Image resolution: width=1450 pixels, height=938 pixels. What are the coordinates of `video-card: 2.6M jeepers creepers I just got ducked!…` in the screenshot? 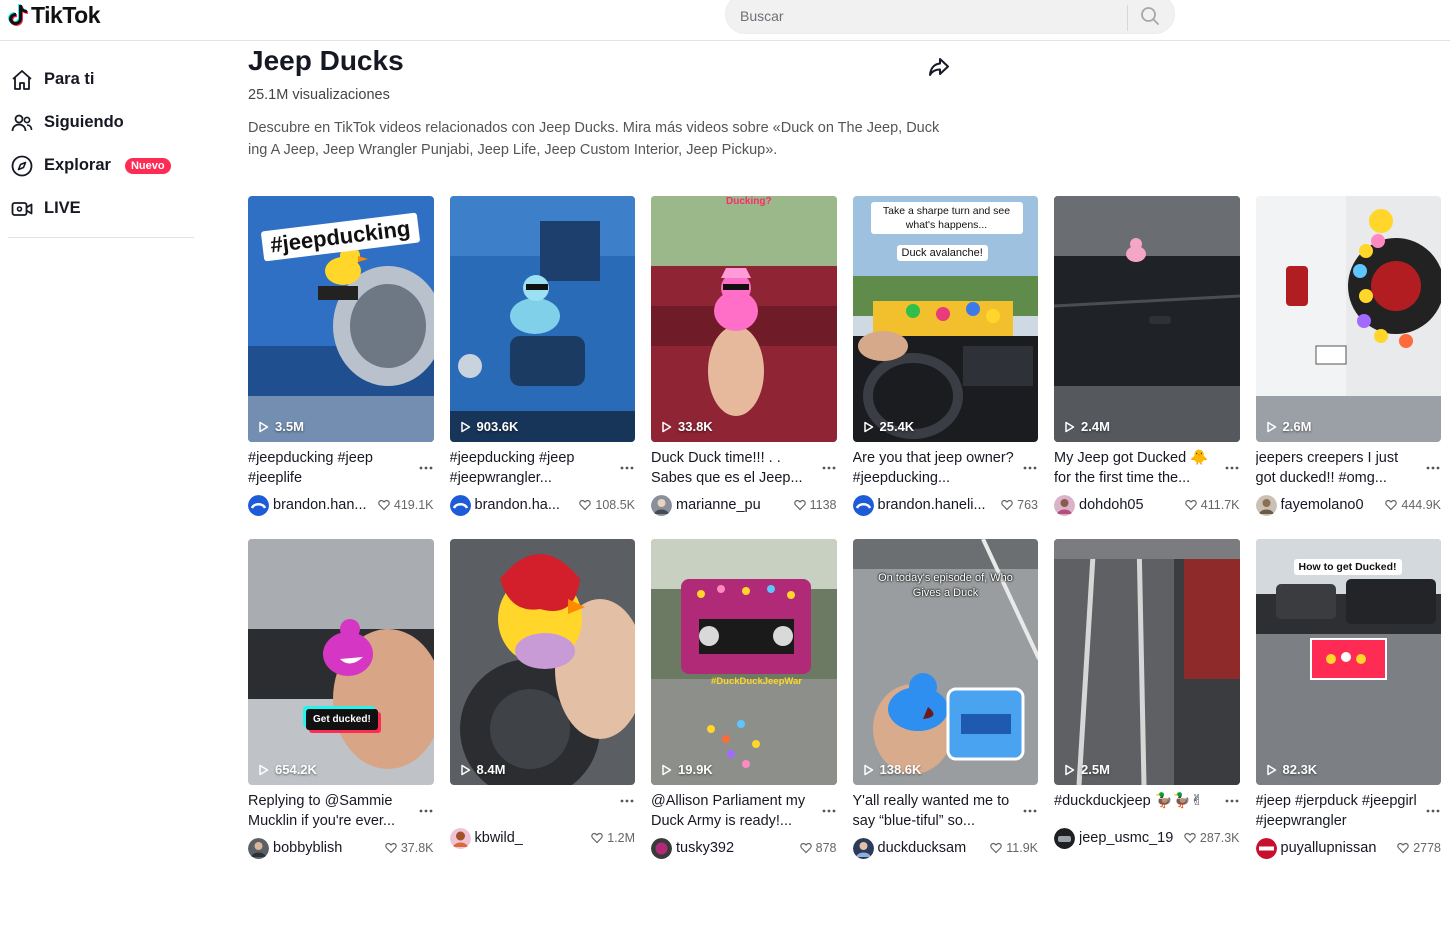 It's located at (1348, 367).